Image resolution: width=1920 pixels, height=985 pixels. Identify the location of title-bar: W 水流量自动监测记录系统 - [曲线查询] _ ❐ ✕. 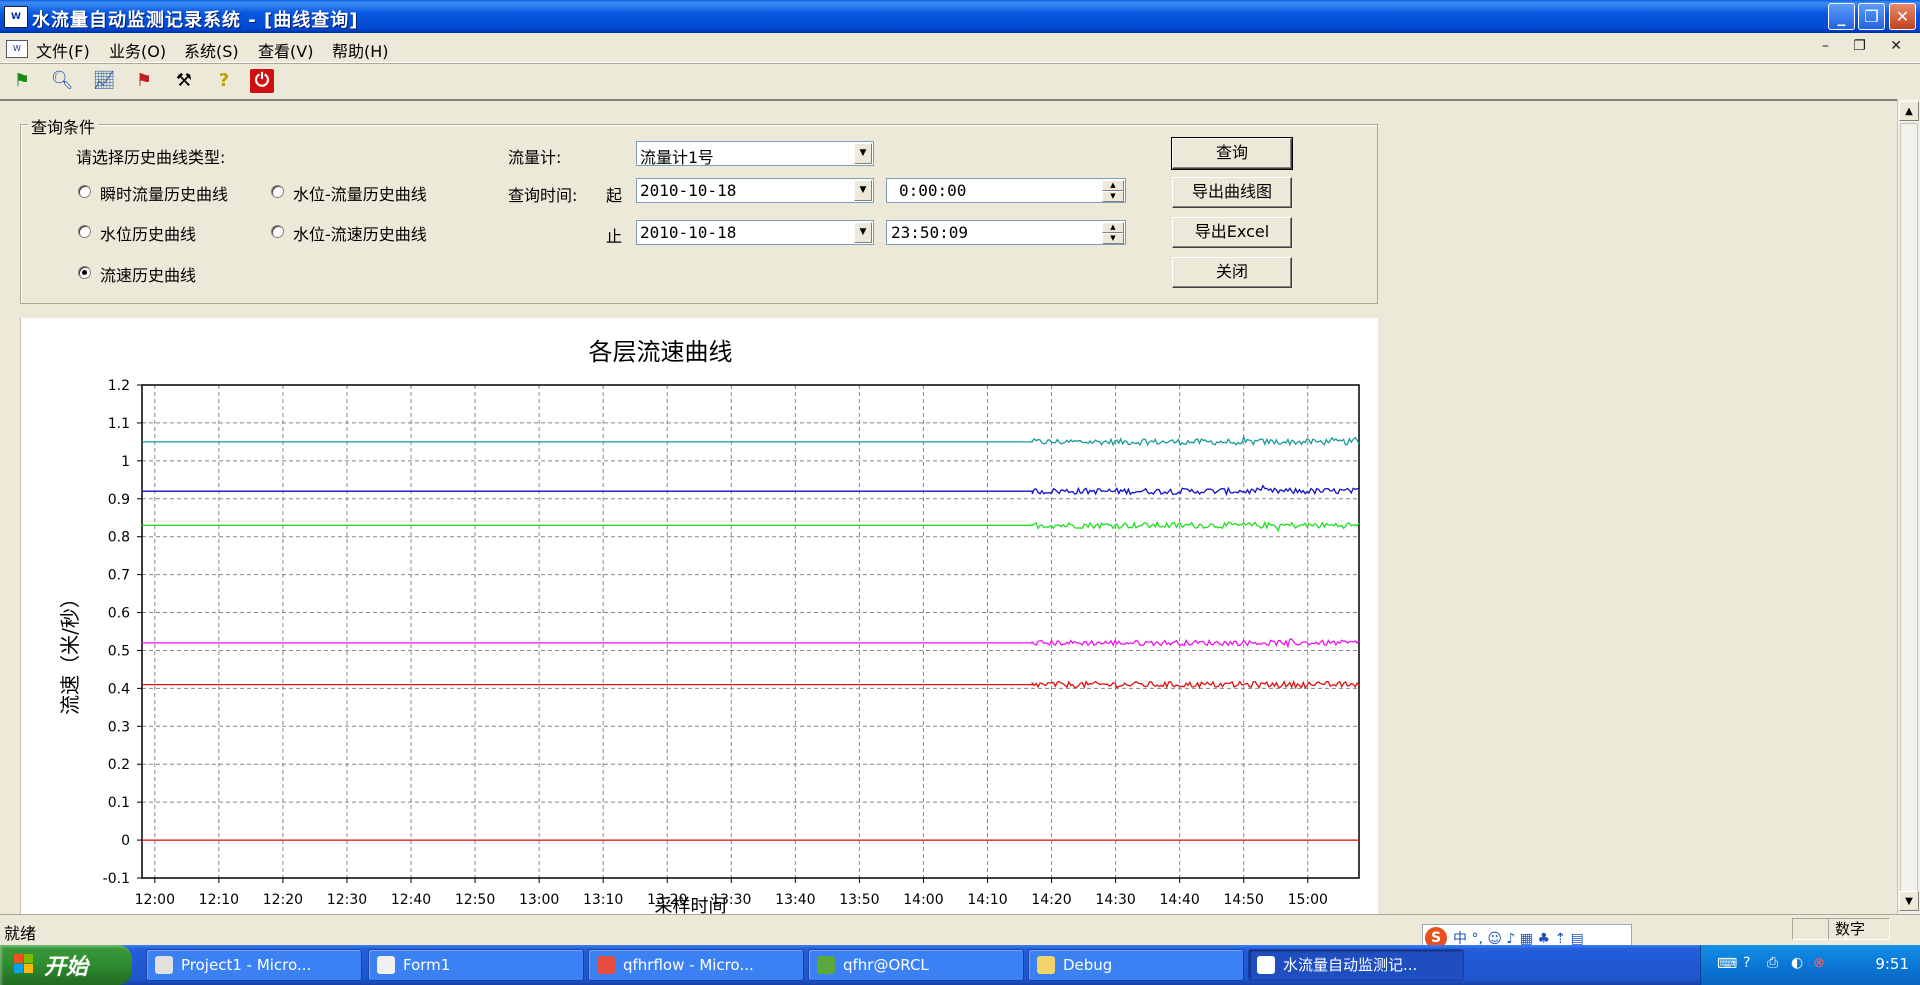
(960, 16).